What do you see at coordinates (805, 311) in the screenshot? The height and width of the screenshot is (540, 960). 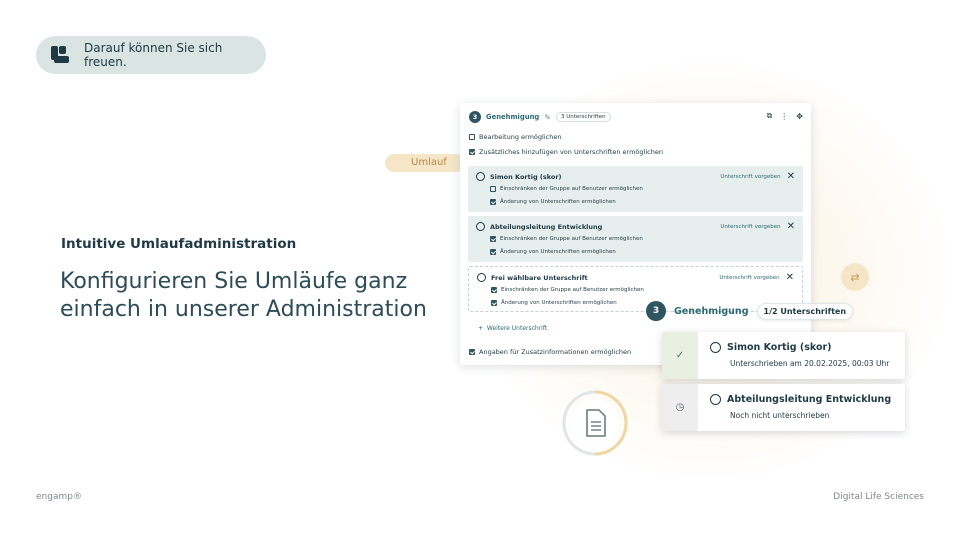 I see `approval-count-badge: 1/2 Unterschriften` at bounding box center [805, 311].